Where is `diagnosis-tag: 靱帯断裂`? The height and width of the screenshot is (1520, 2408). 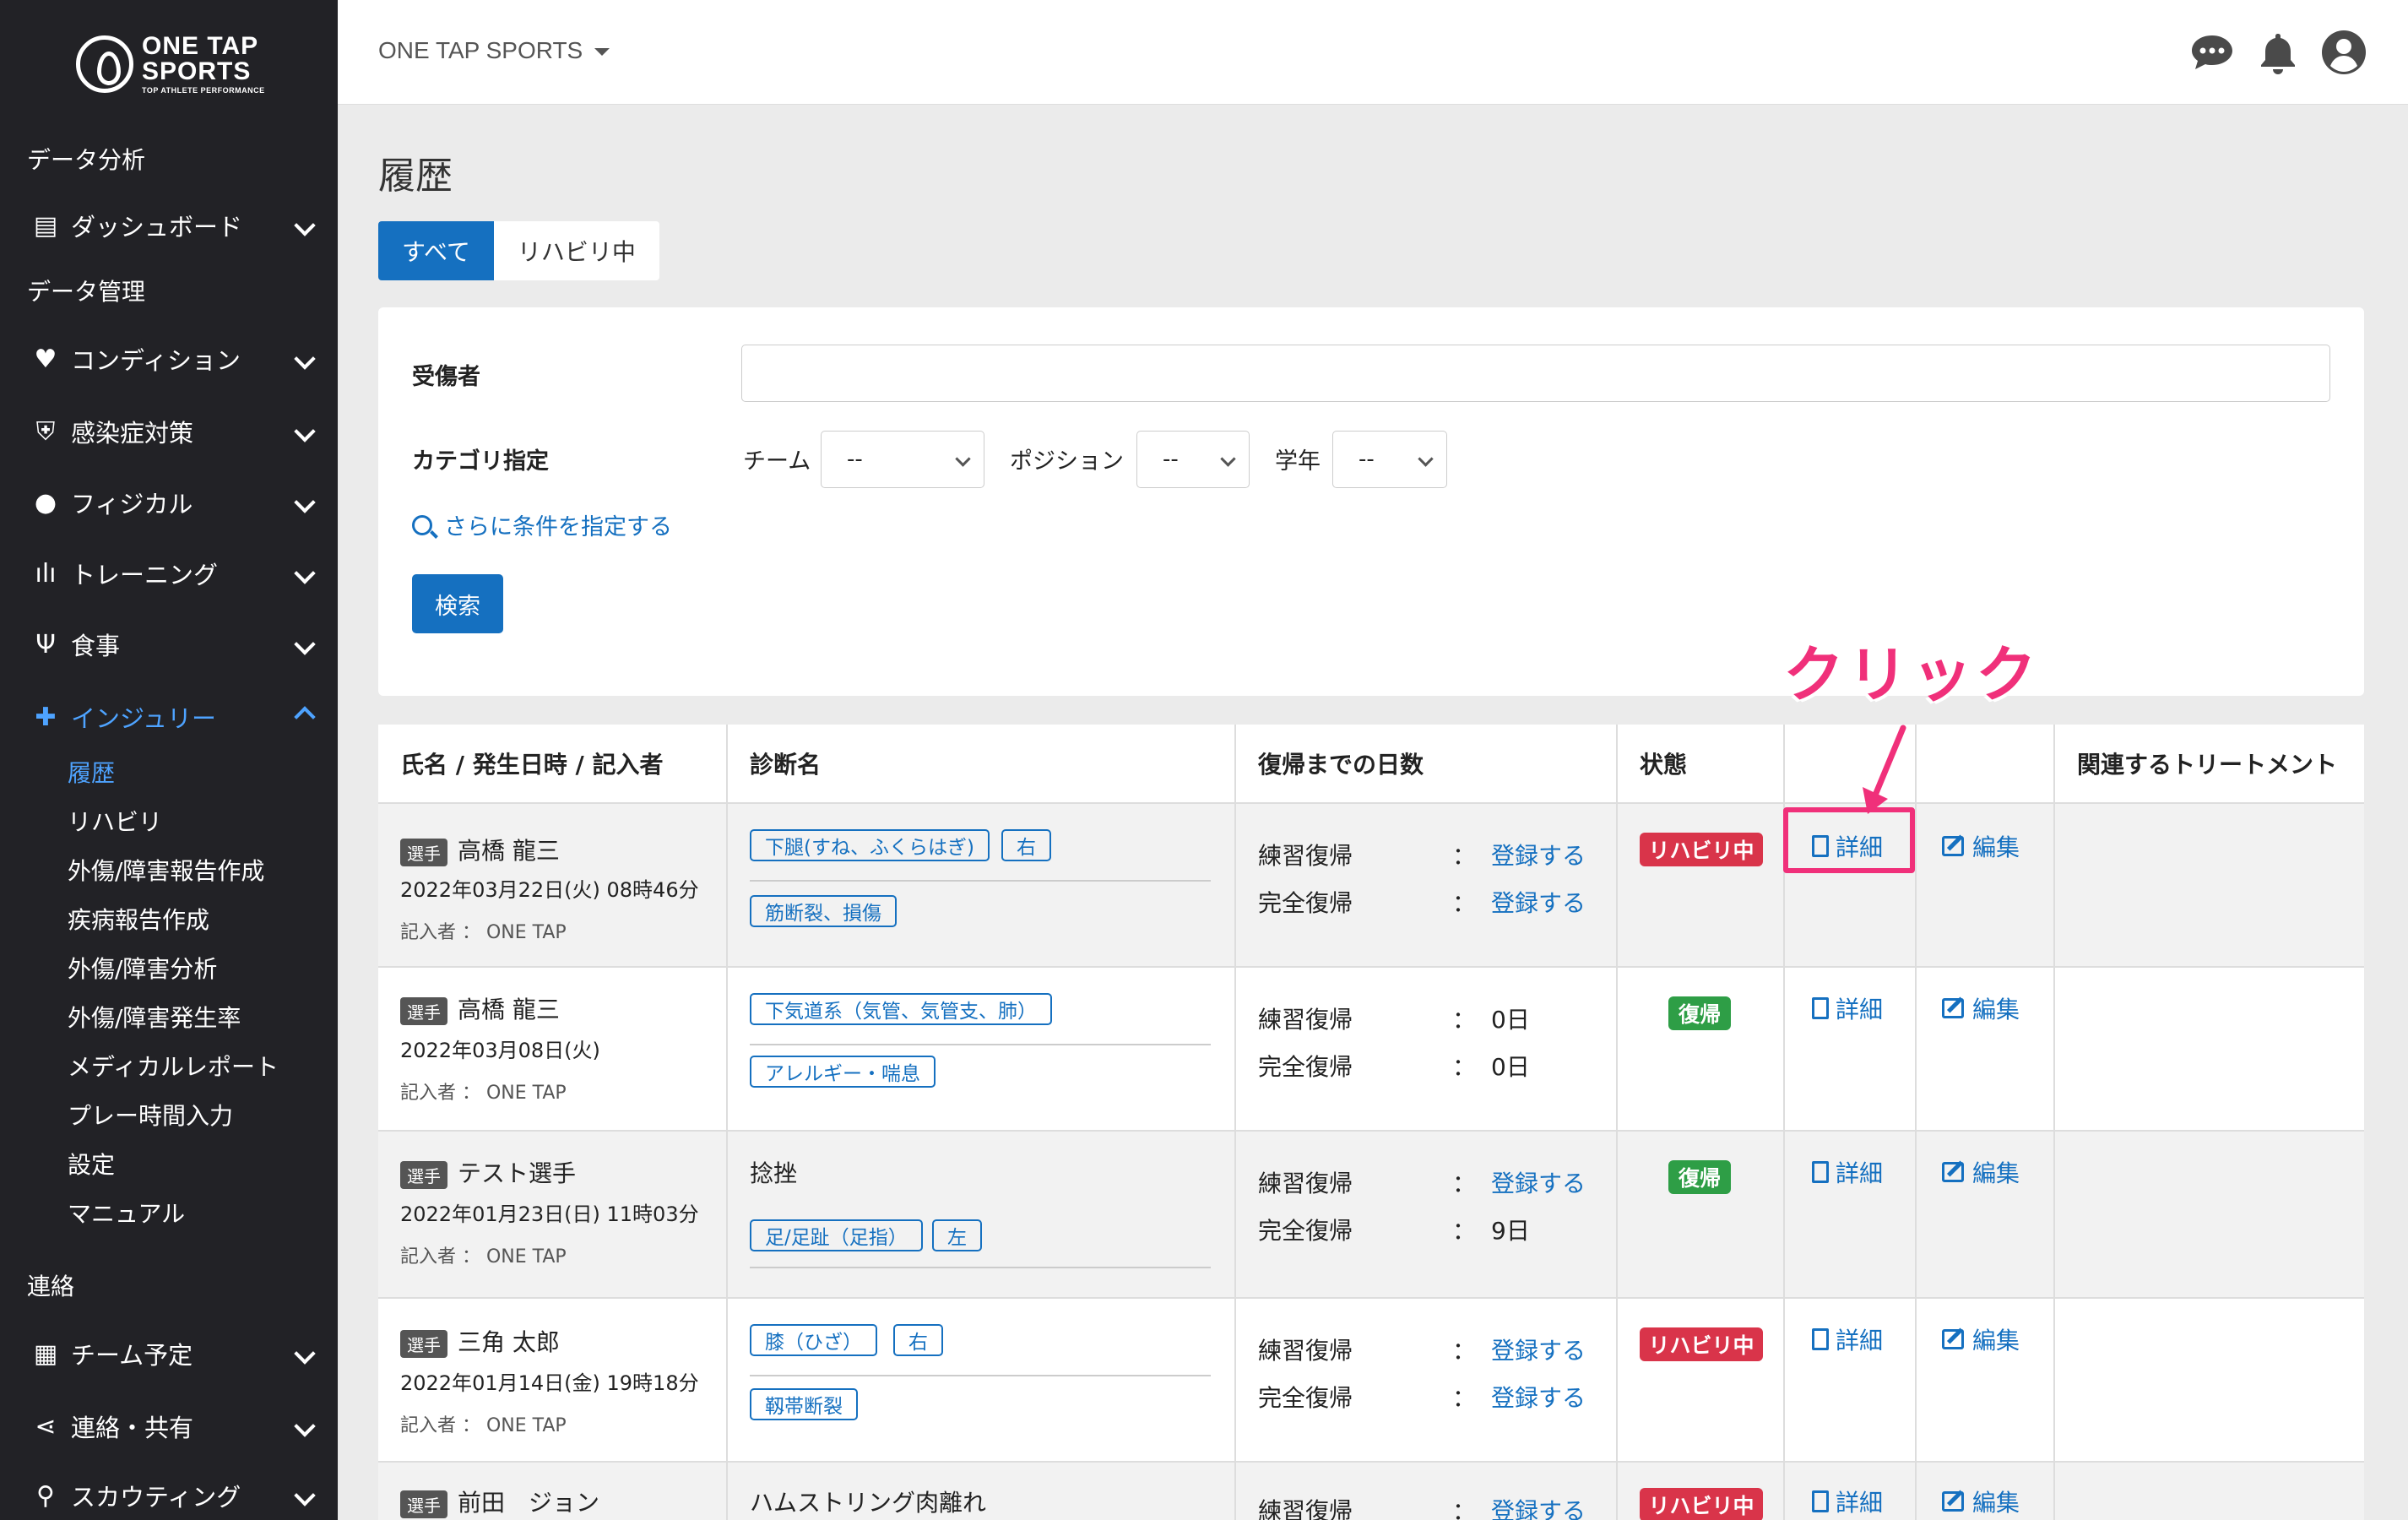 diagnosis-tag: 靱帯断裂 is located at coordinates (804, 1404).